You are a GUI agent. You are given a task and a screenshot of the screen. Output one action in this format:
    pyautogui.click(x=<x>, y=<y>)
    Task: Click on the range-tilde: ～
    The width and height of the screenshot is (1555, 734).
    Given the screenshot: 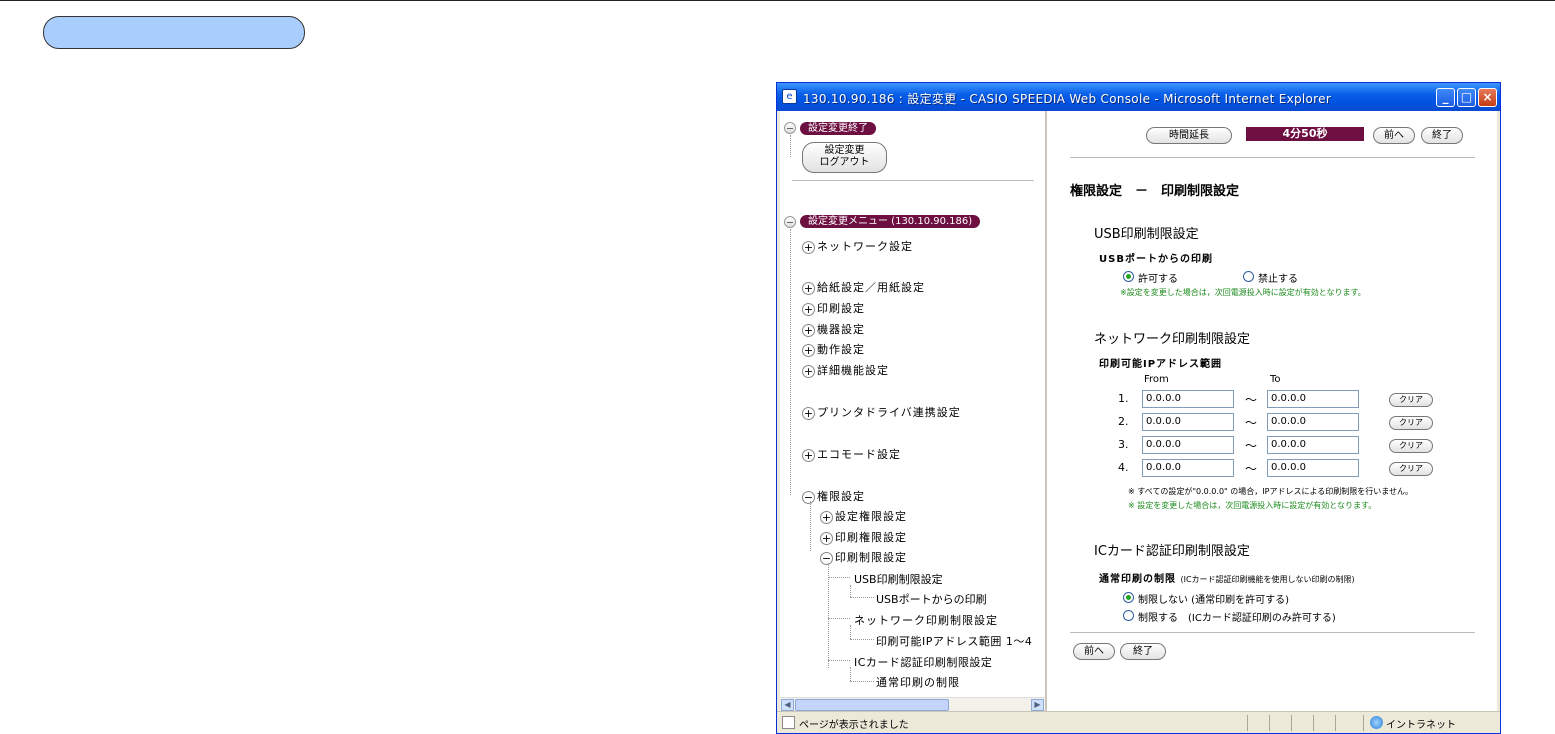 What is the action you would take?
    pyautogui.click(x=1251, y=423)
    